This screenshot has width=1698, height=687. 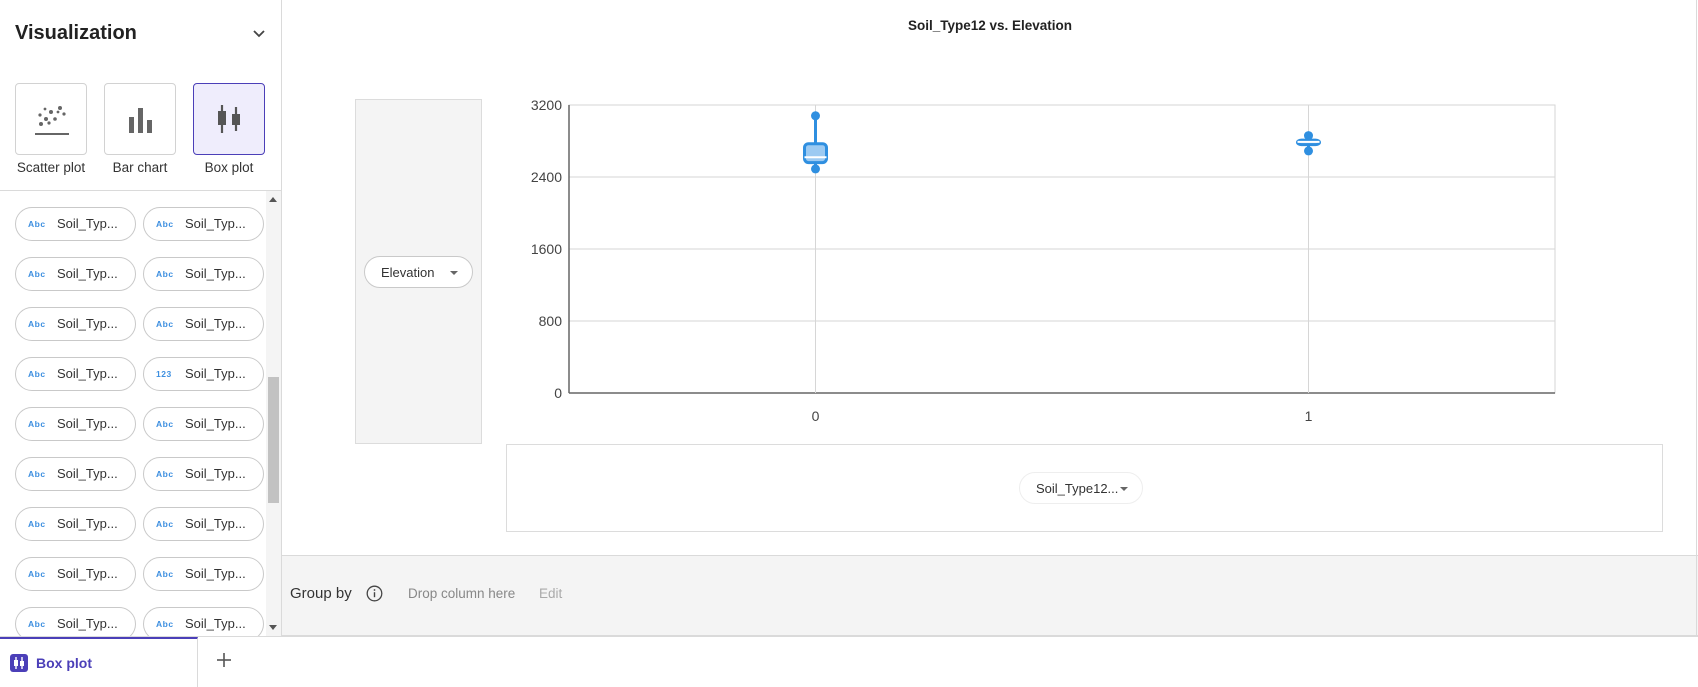 What do you see at coordinates (51, 167) in the screenshot?
I see `viz-label-scatter: Scatter plot` at bounding box center [51, 167].